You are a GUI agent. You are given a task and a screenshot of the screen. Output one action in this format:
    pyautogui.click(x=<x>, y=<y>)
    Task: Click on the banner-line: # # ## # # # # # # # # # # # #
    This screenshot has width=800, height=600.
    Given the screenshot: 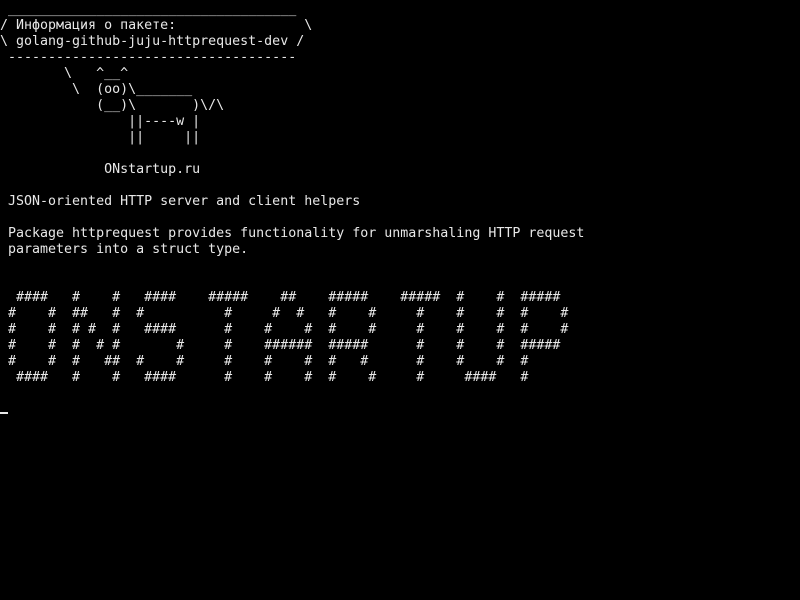 What is the action you would take?
    pyautogui.click(x=284, y=313)
    